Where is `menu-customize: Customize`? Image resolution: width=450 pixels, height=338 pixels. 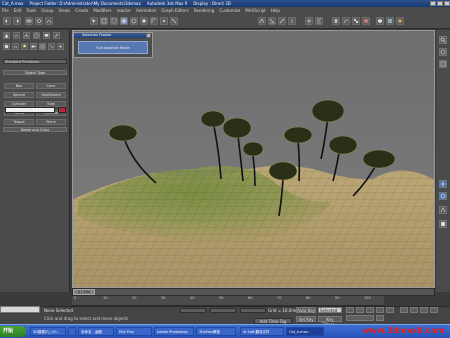
menu-customize: Customize is located at coordinates (229, 10).